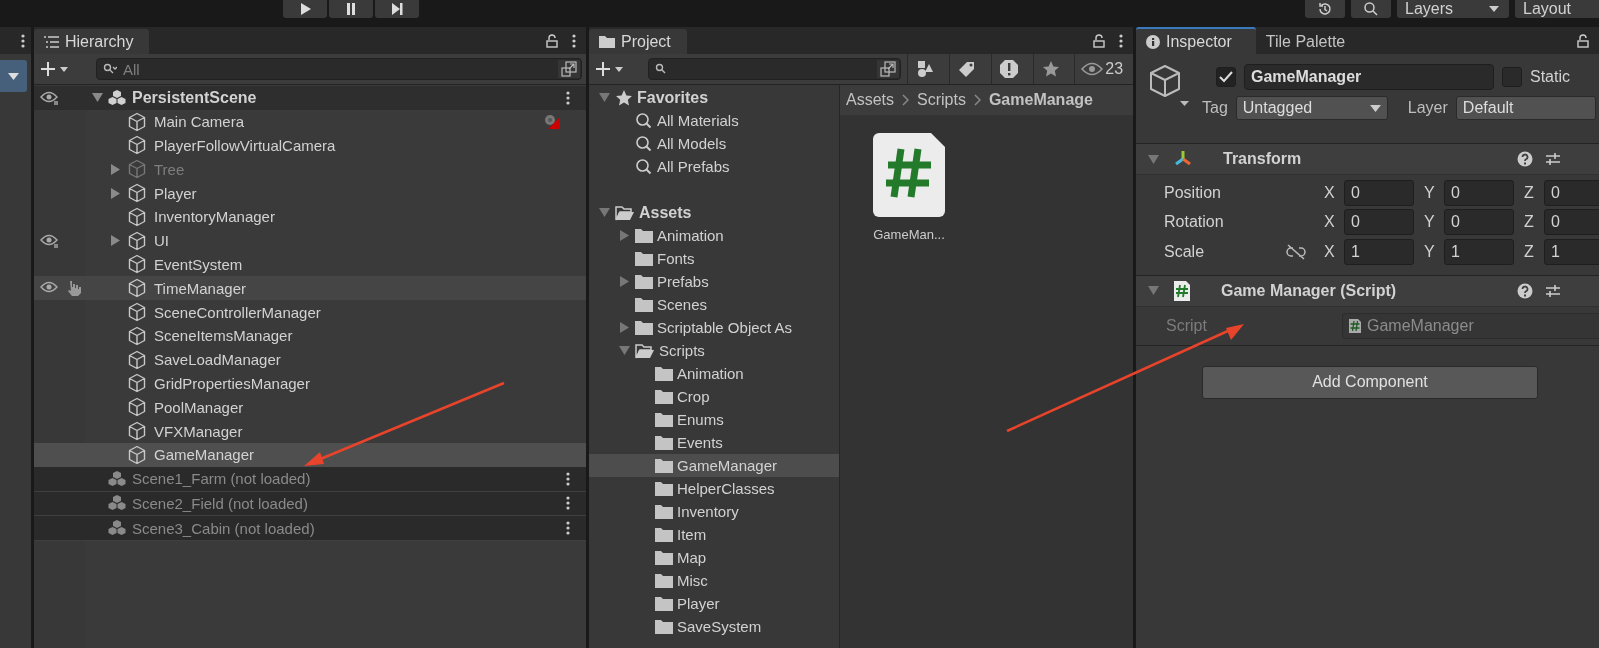 This screenshot has height=648, width=1599. I want to click on folder-item: Misc, so click(714, 580).